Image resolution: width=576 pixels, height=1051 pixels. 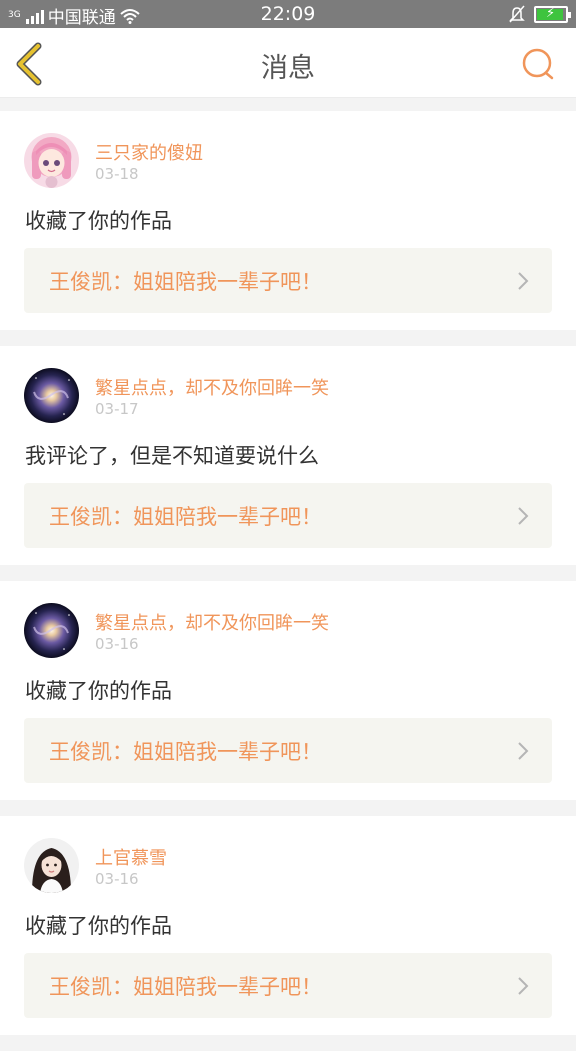 I want to click on search-button, so click(x=538, y=64).